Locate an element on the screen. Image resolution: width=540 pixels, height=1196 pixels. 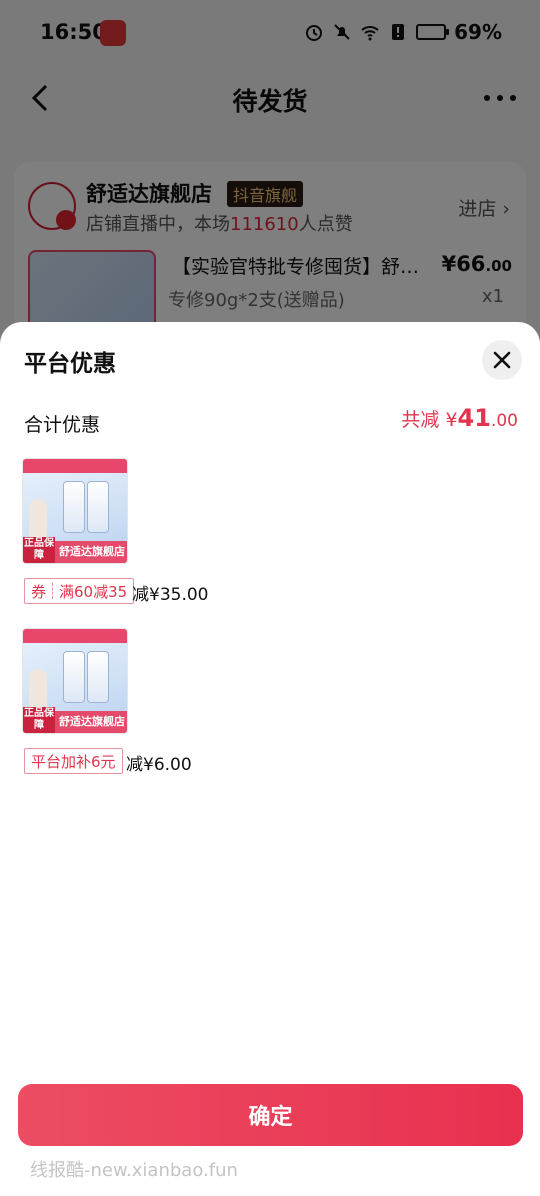
subsidy-text: 平台加补6元 is located at coordinates (73, 761).